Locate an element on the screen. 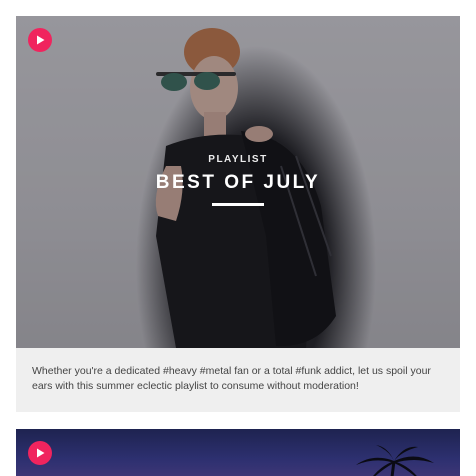 The height and width of the screenshot is (476, 476). playlist-title: BEST OF JULY is located at coordinates (238, 182).